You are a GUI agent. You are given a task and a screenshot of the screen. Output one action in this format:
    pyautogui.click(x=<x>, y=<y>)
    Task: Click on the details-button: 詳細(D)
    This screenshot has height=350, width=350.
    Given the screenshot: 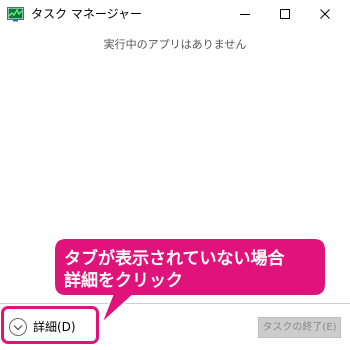 What is the action you would take?
    pyautogui.click(x=55, y=327)
    